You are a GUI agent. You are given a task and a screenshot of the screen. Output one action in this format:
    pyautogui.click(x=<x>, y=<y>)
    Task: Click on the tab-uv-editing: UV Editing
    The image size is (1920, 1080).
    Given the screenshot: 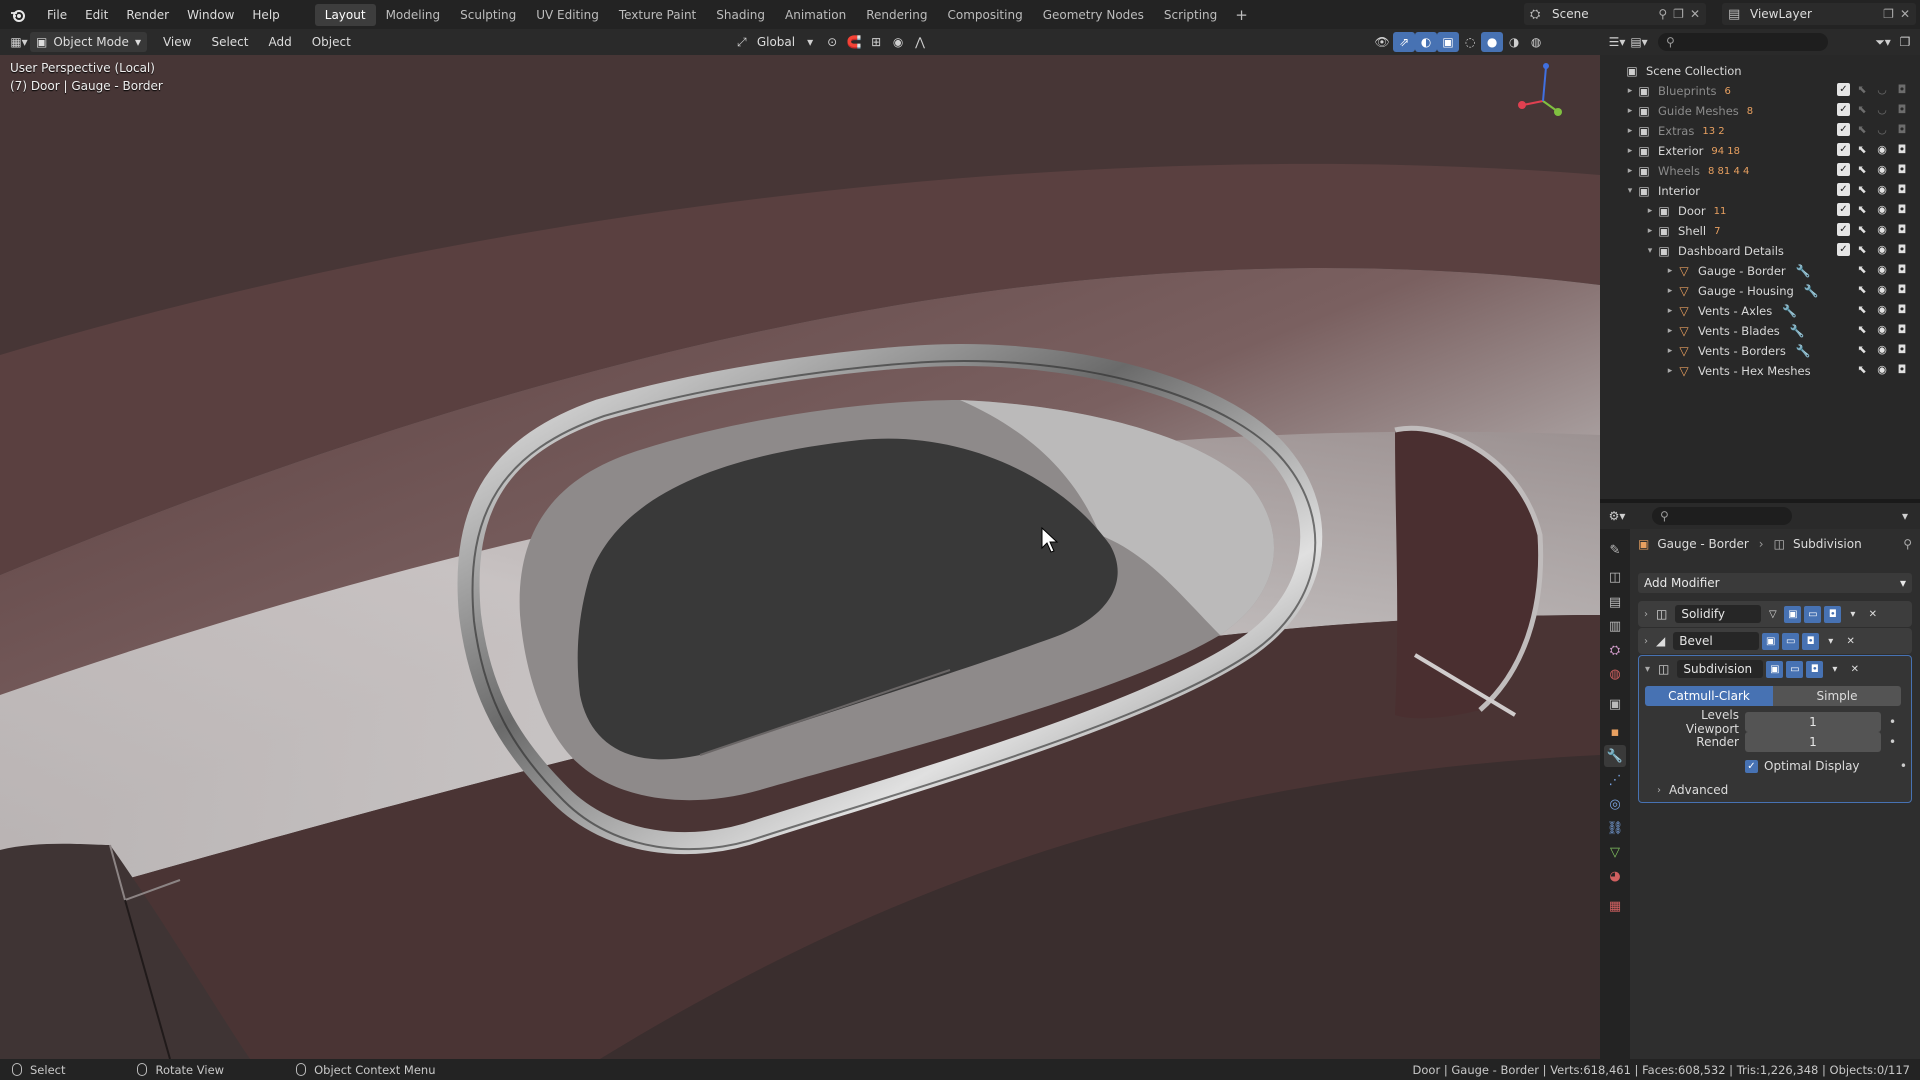 What is the action you would take?
    pyautogui.click(x=567, y=15)
    